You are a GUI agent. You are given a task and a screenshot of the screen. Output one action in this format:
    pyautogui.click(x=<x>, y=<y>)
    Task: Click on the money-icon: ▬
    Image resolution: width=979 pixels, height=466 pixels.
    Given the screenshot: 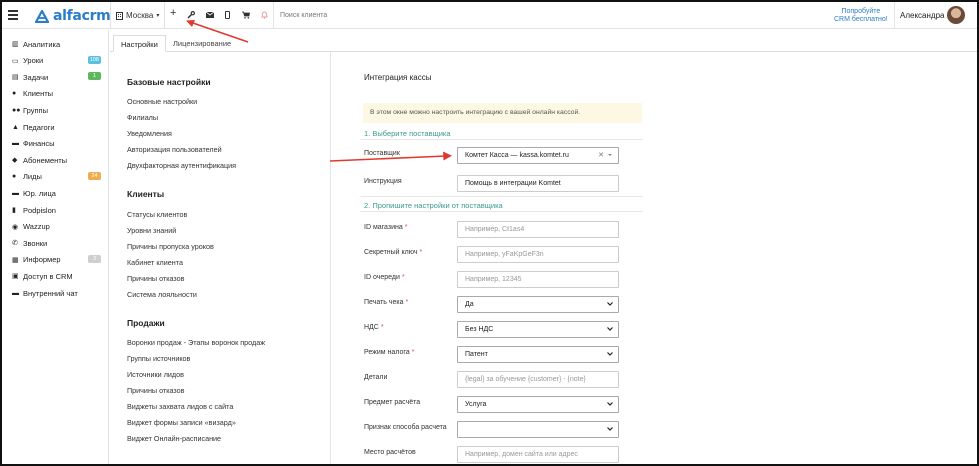 What is the action you would take?
    pyautogui.click(x=15, y=144)
    